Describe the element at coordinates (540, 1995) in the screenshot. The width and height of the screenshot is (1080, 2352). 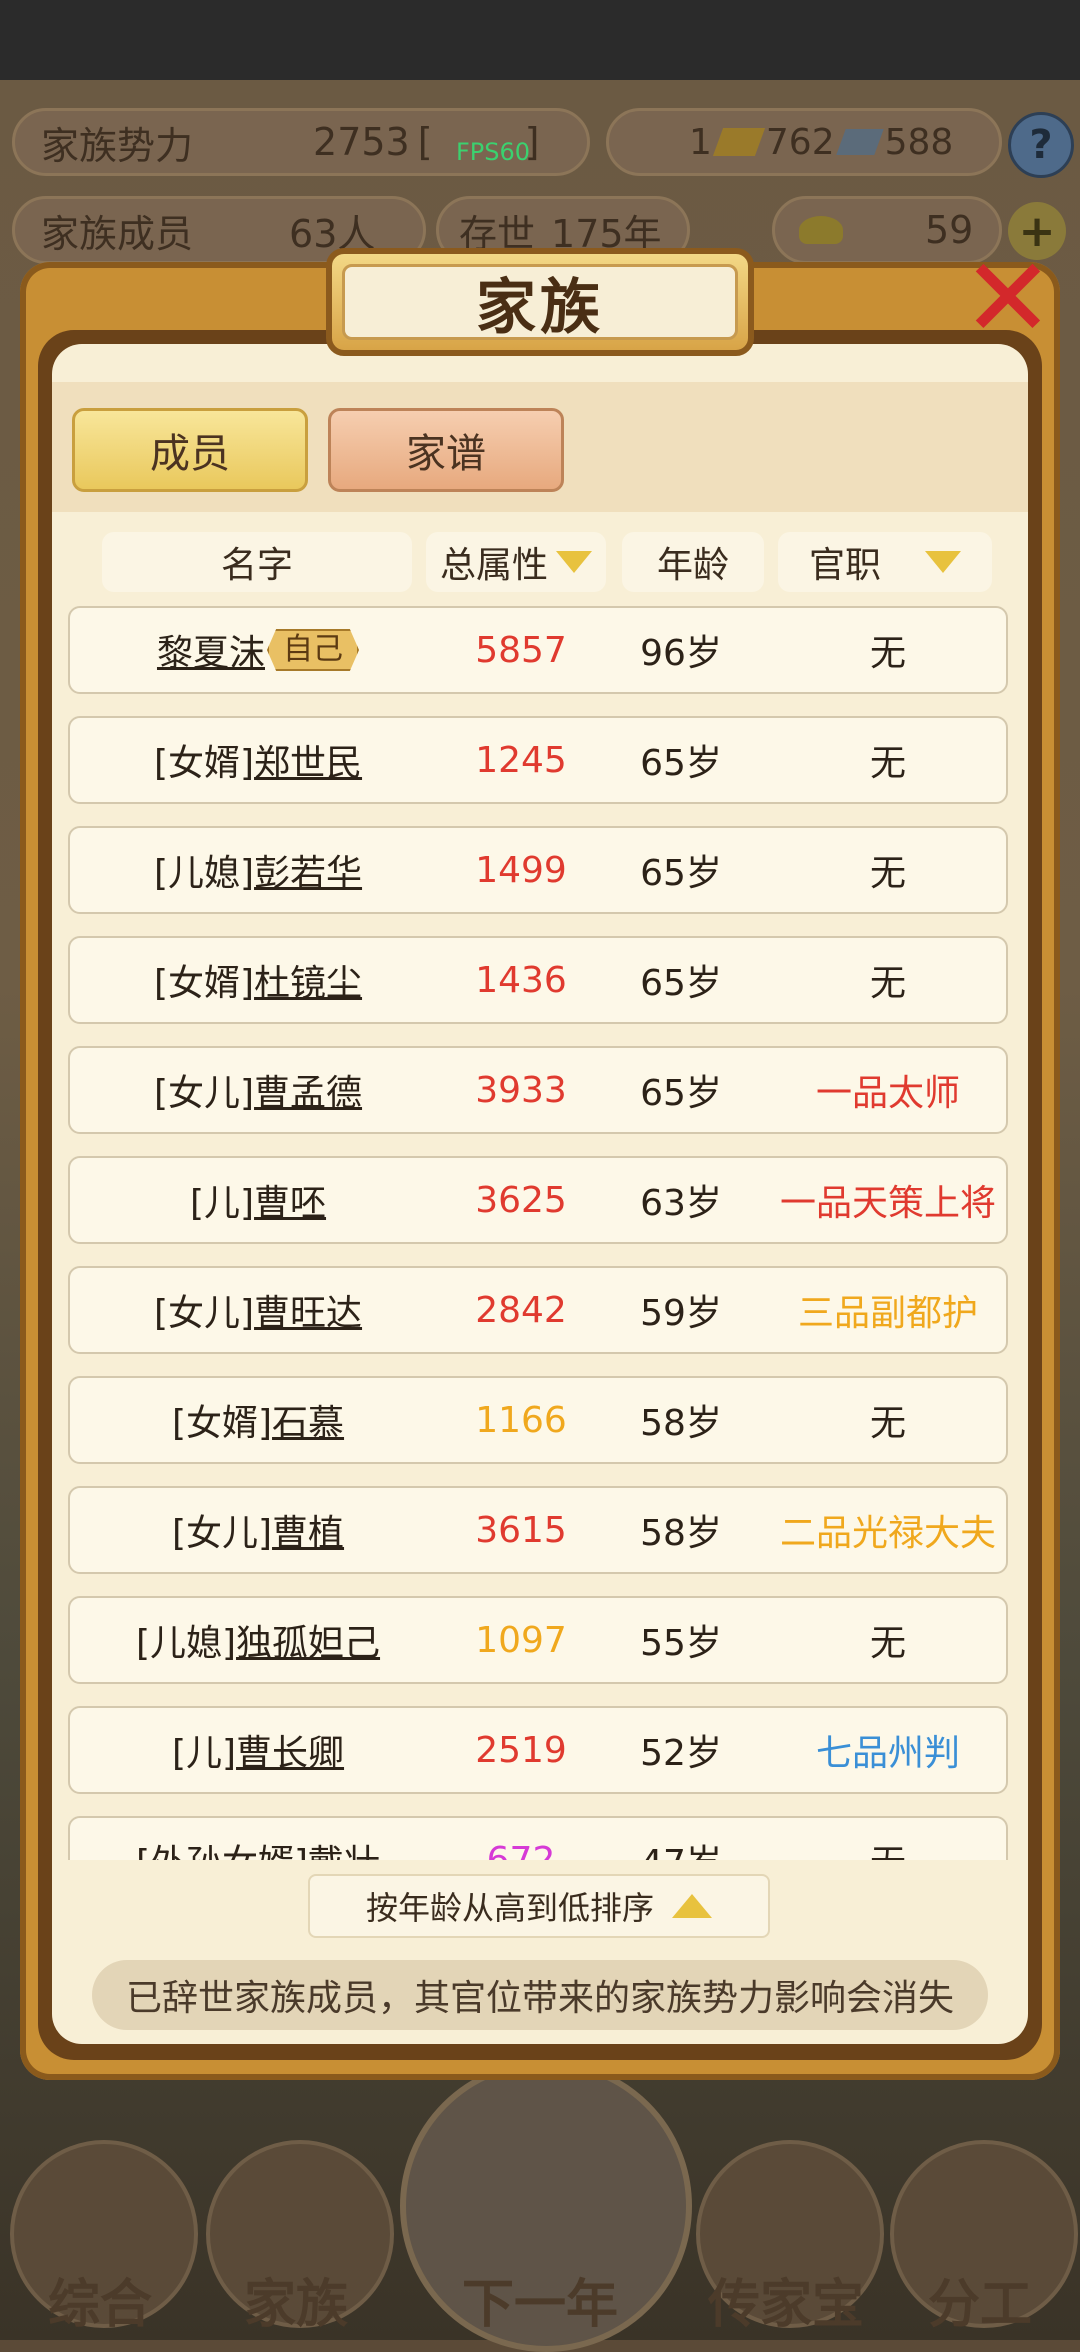
I see `deceased-notice: 已辞世家族成员，其官位带来的家族势力影响会消失` at that location.